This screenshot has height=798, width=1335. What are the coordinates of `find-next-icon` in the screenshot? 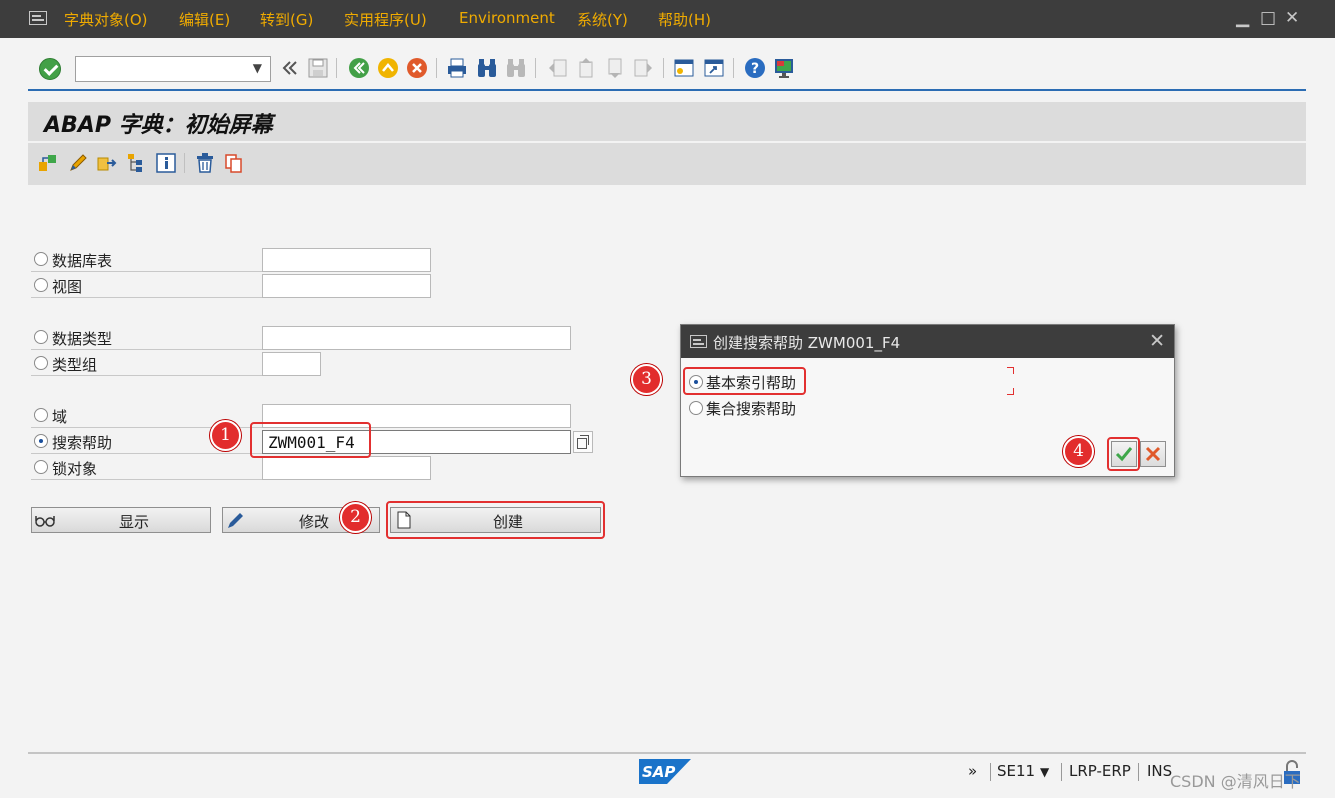 It's located at (516, 68).